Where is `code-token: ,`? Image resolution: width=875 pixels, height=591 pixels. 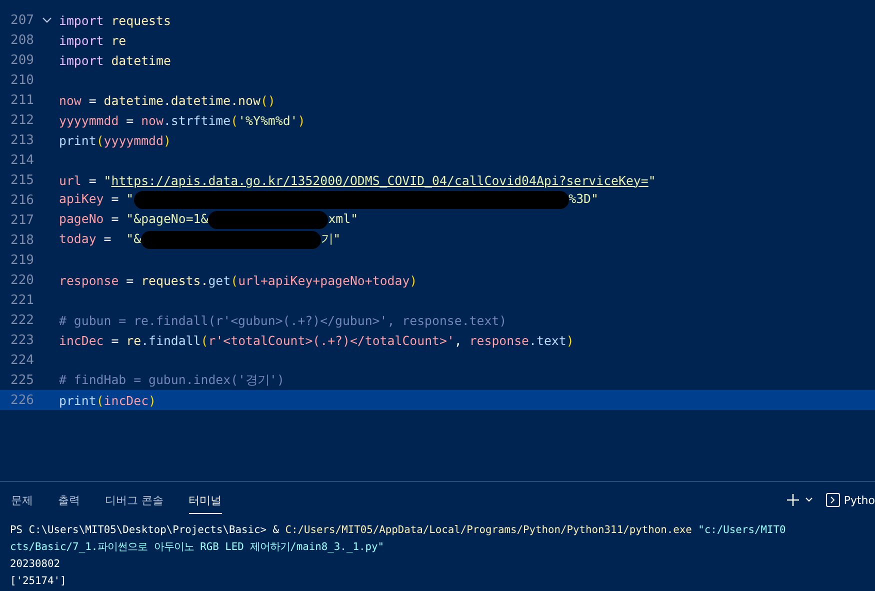 code-token: , is located at coordinates (458, 340).